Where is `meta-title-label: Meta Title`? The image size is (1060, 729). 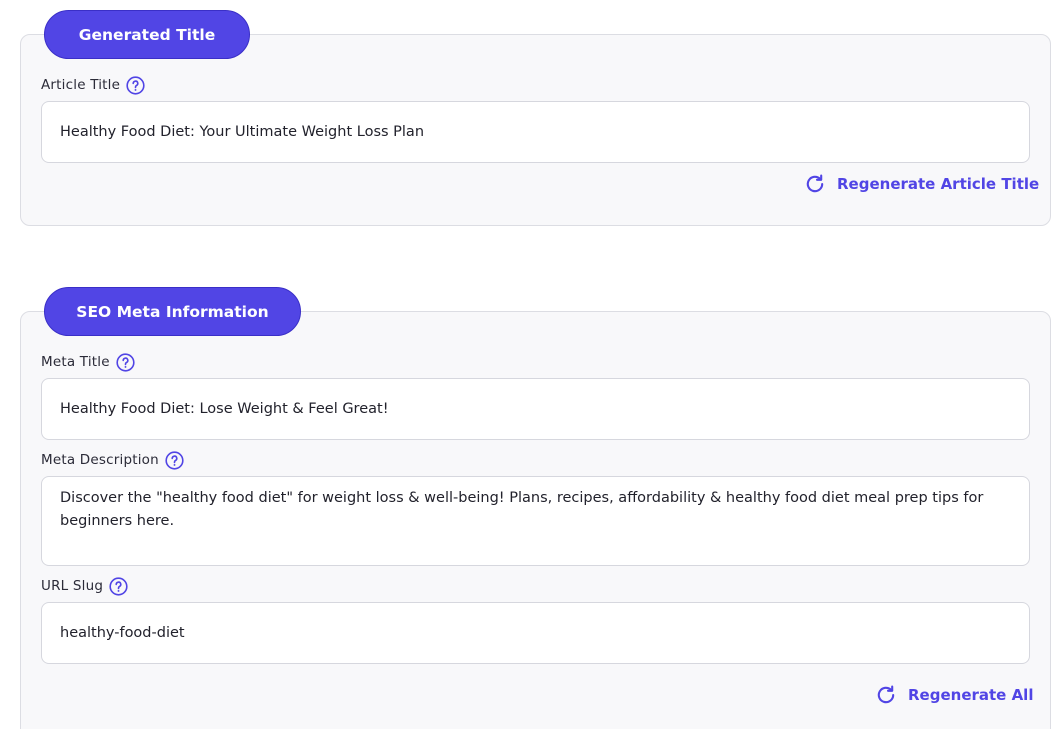
meta-title-label: Meta Title is located at coordinates (75, 362).